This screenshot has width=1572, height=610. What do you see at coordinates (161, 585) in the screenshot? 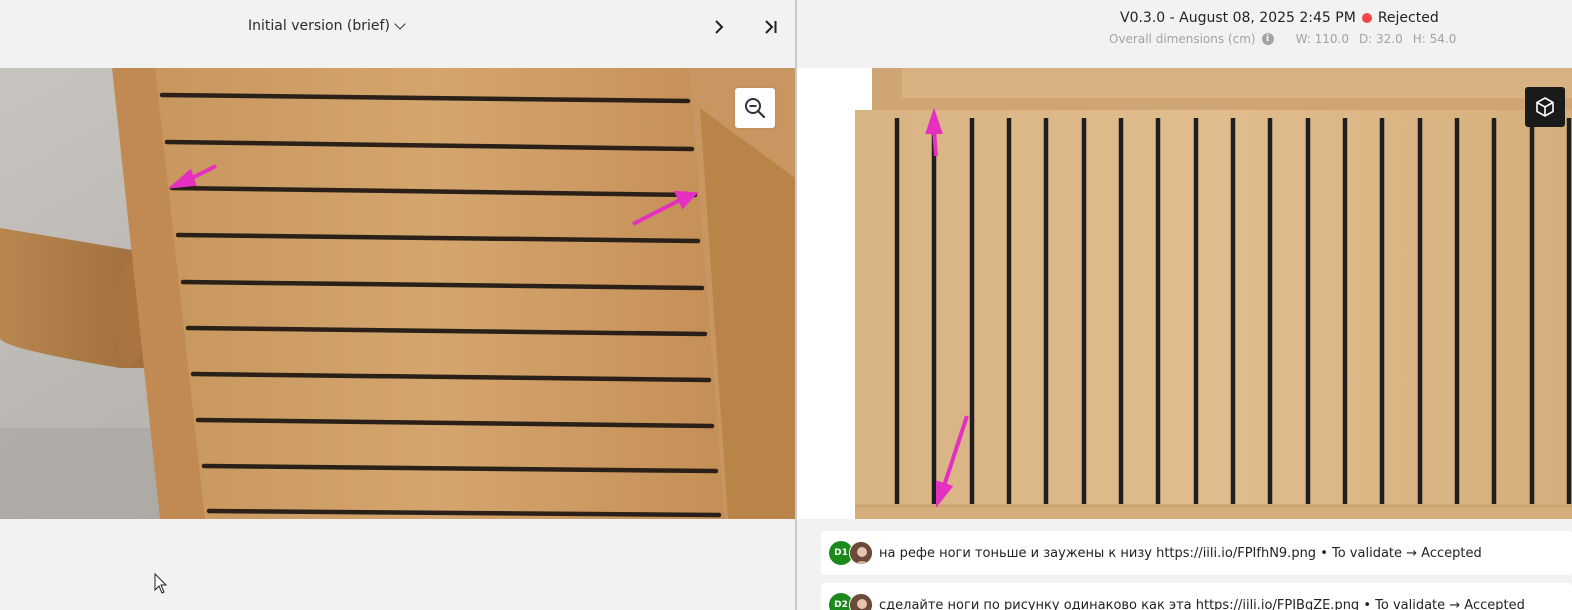
I see `mouse-pointer-icon` at bounding box center [161, 585].